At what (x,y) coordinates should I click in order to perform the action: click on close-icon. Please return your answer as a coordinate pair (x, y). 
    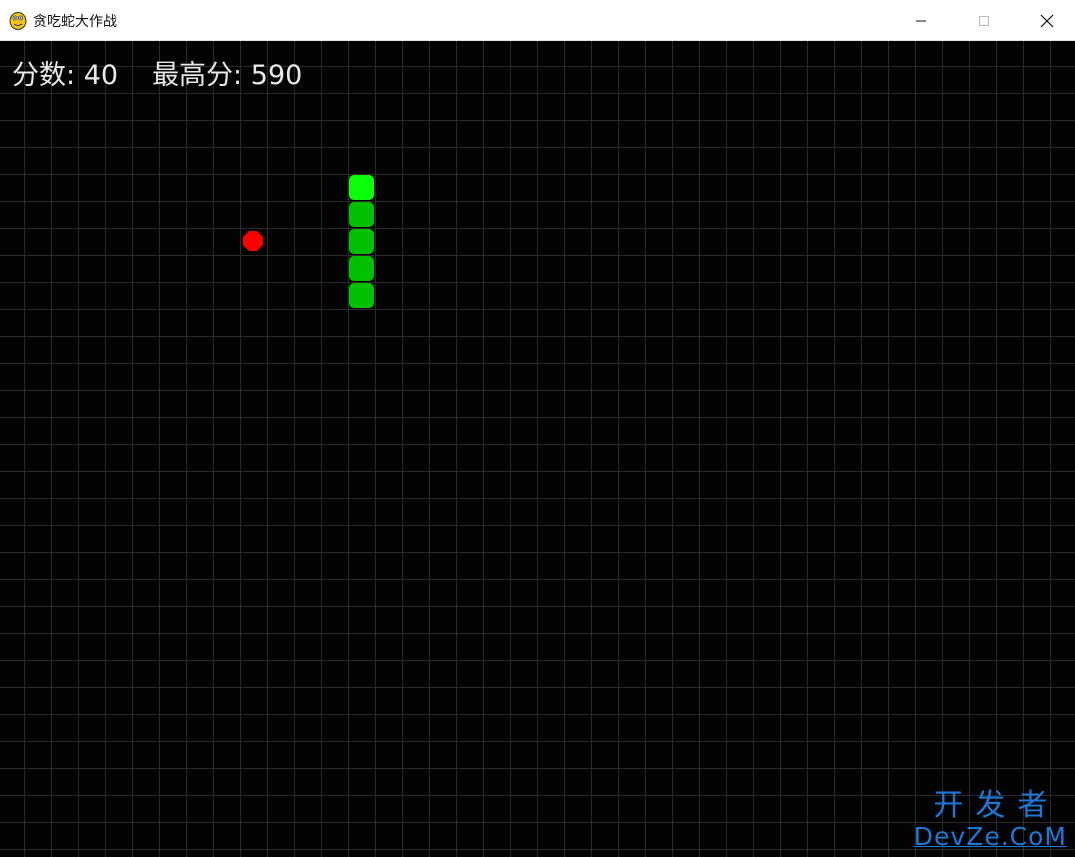
    Looking at the image, I should click on (1047, 20).